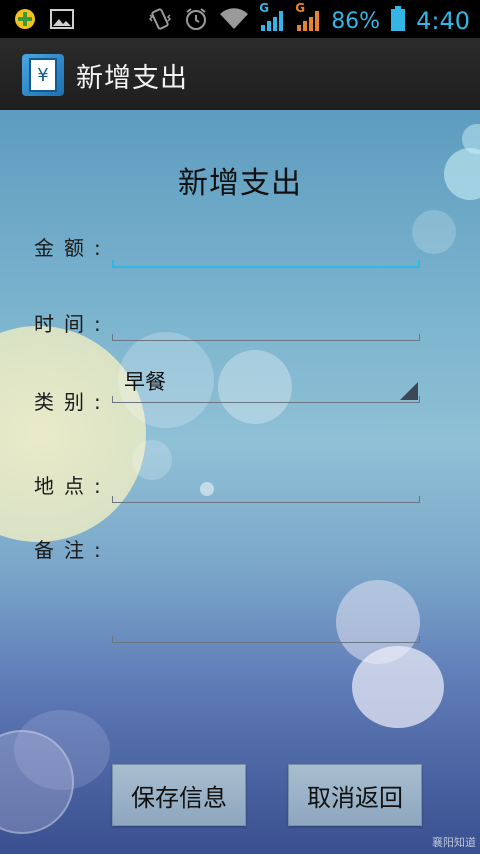 The height and width of the screenshot is (854, 480). What do you see at coordinates (454, 842) in the screenshot?
I see `watermark: 襄阳知道` at bounding box center [454, 842].